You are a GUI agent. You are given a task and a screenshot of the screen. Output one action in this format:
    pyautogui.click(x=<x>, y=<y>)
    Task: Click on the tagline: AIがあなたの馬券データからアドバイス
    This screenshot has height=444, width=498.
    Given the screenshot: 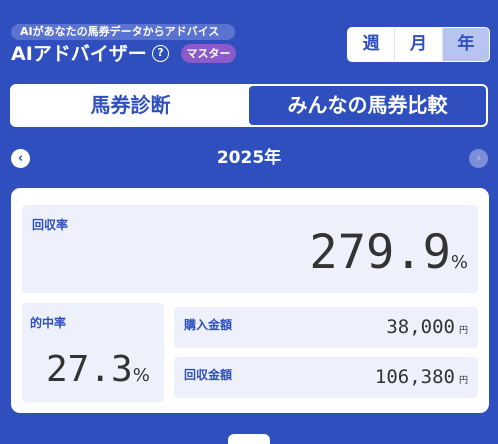 What is the action you would take?
    pyautogui.click(x=123, y=32)
    